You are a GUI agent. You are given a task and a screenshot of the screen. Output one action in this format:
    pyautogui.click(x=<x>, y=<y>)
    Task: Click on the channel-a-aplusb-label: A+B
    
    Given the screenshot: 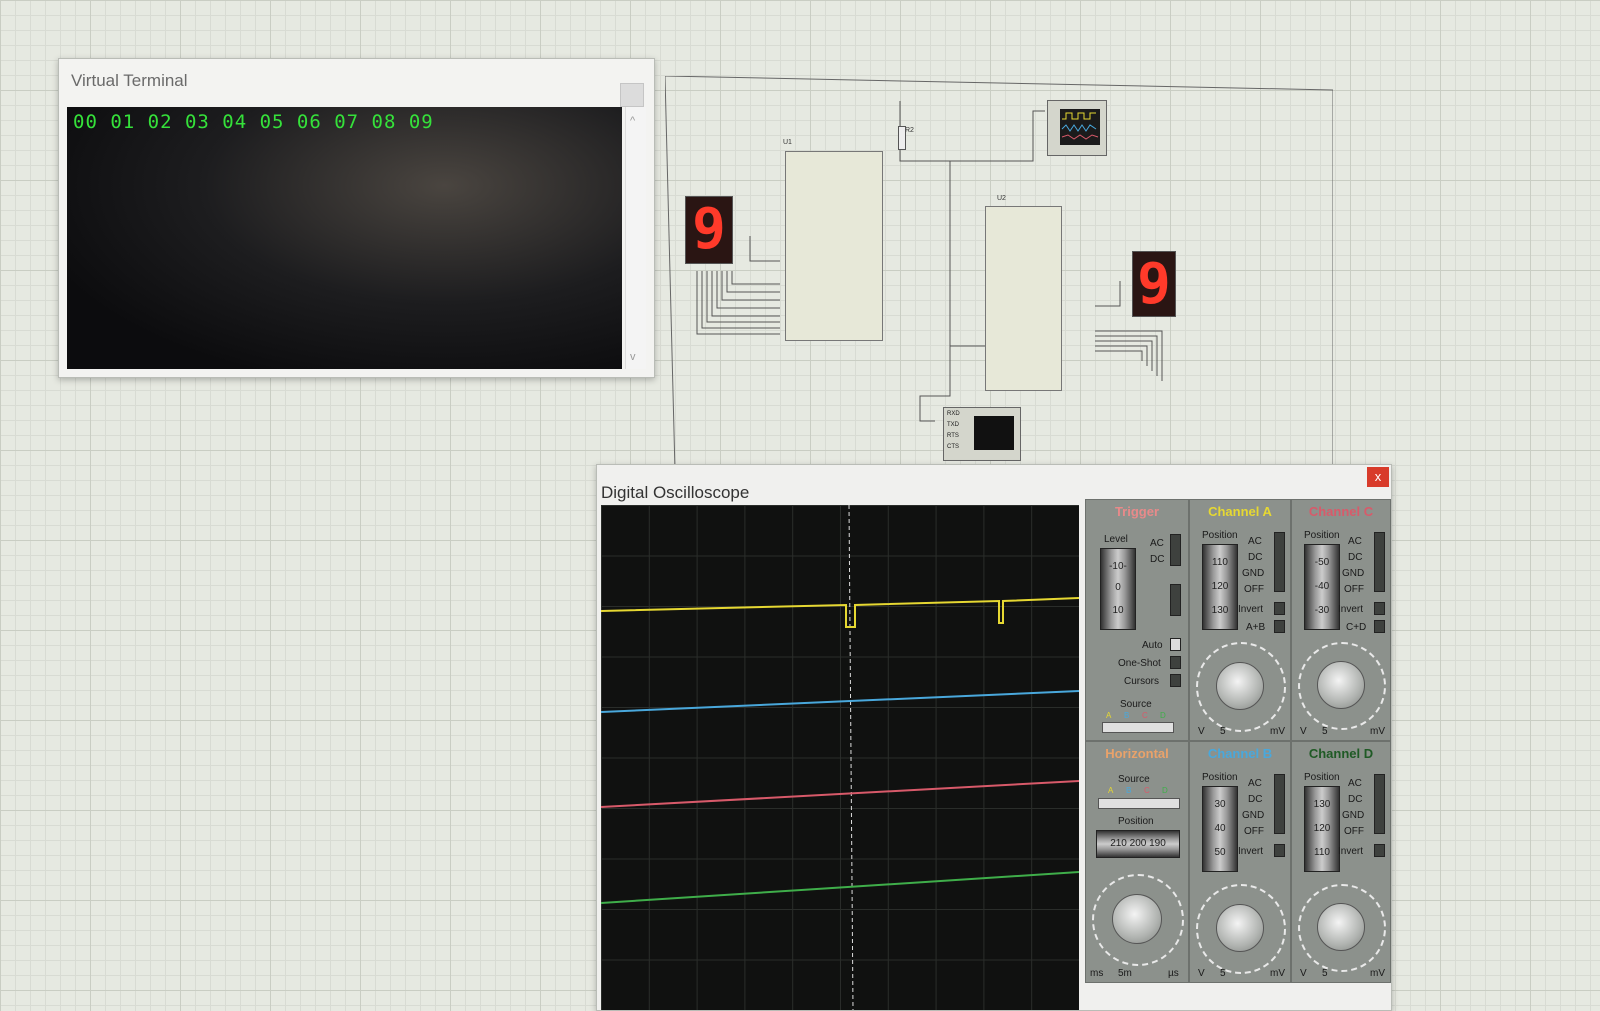 What is the action you would take?
    pyautogui.click(x=1256, y=627)
    